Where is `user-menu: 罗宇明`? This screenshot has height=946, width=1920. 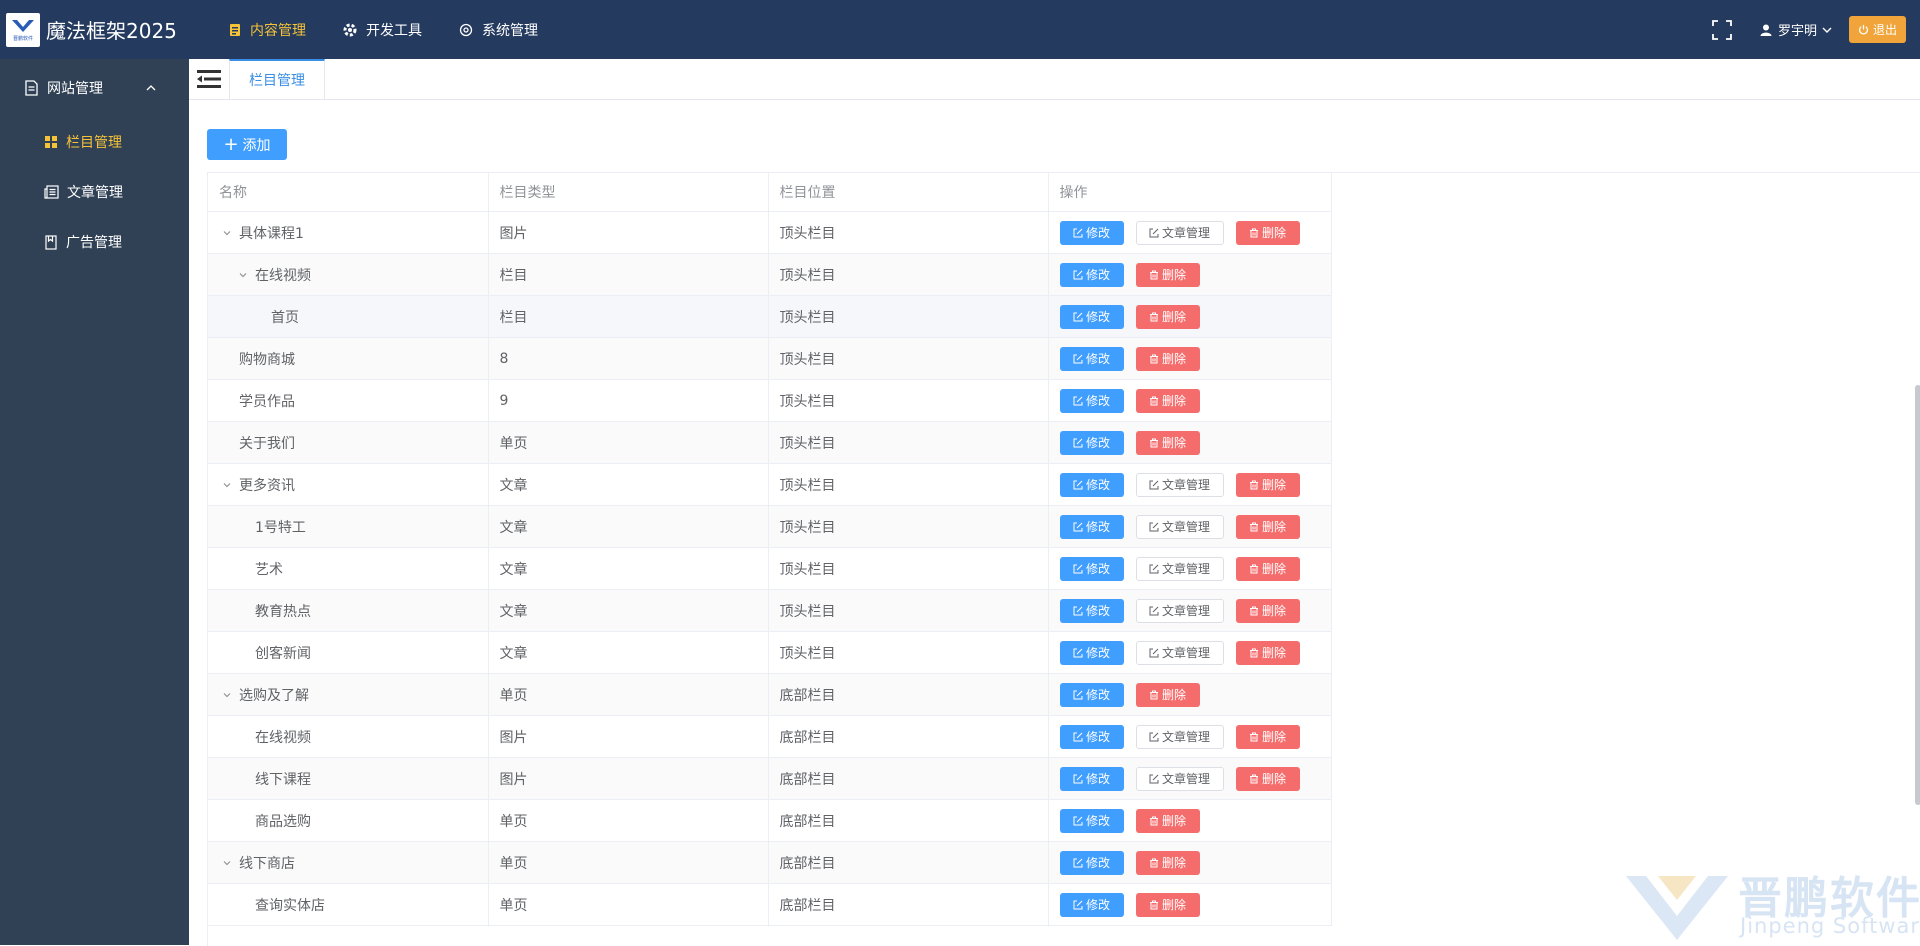
user-menu: 罗宇明 is located at coordinates (1799, 29).